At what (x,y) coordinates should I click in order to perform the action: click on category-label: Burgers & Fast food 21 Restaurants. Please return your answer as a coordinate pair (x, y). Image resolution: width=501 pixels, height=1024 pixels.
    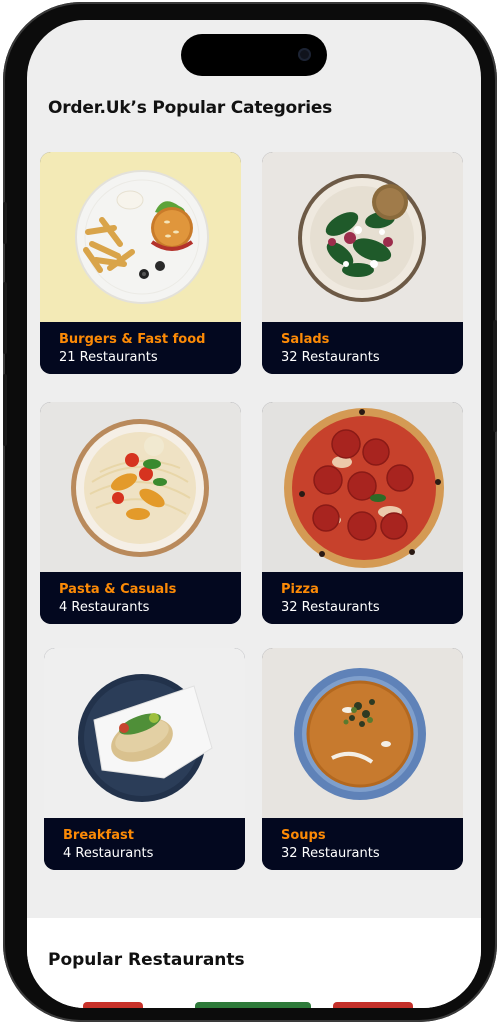
    Looking at the image, I should click on (140, 348).